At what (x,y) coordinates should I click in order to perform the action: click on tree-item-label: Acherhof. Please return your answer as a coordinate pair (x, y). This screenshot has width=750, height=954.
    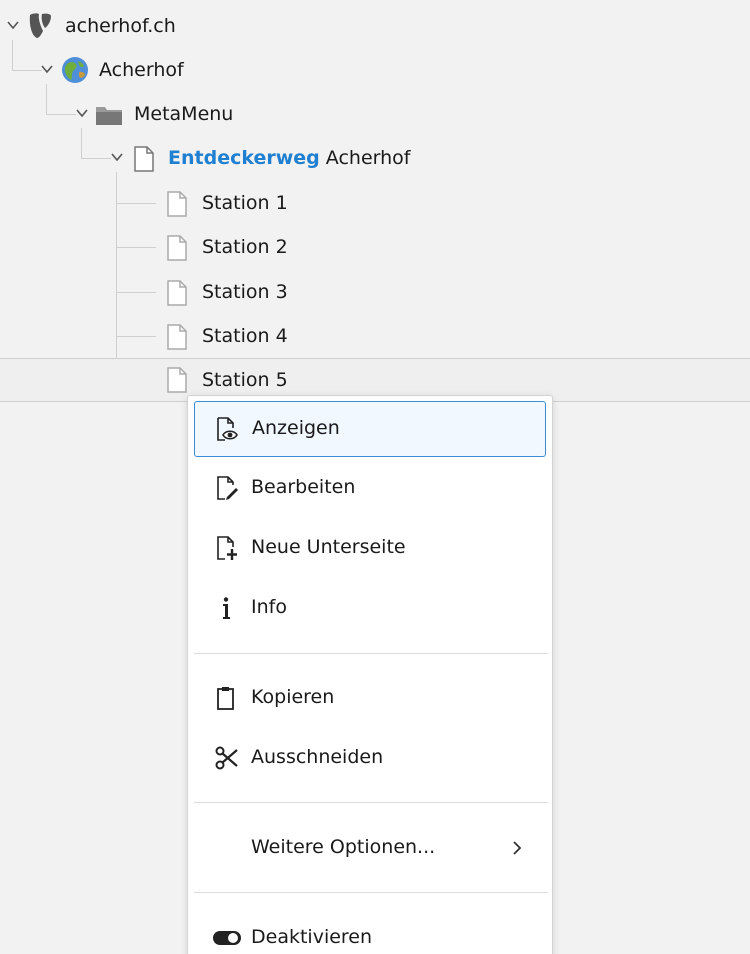
    Looking at the image, I should click on (141, 70).